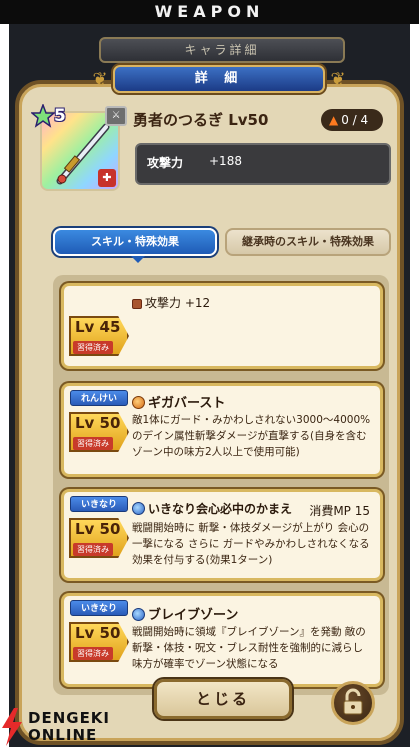  I want to click on lock-icon, so click(353, 701).